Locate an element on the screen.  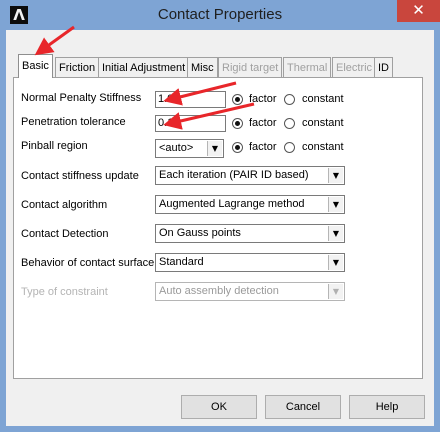
annotation-arrow-penalty is located at coordinates (200, 93).